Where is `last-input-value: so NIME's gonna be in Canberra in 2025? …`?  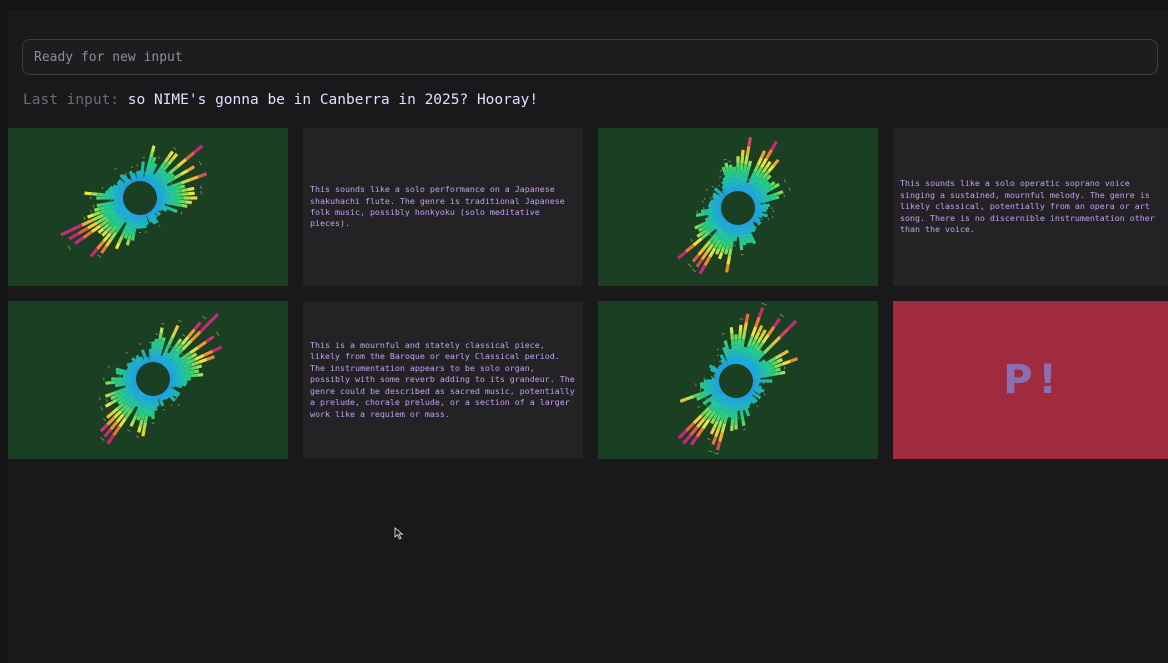
last-input-value: so NIME's gonna be in Canberra in 2025? … is located at coordinates (333, 100).